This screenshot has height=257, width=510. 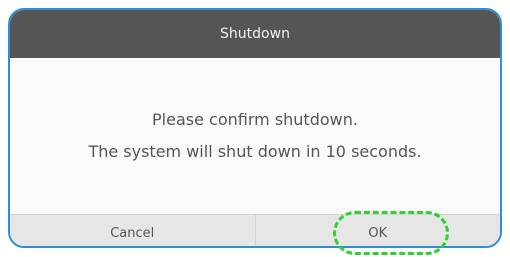 I want to click on dialog-button-bar: Cancel OK, so click(x=255, y=230).